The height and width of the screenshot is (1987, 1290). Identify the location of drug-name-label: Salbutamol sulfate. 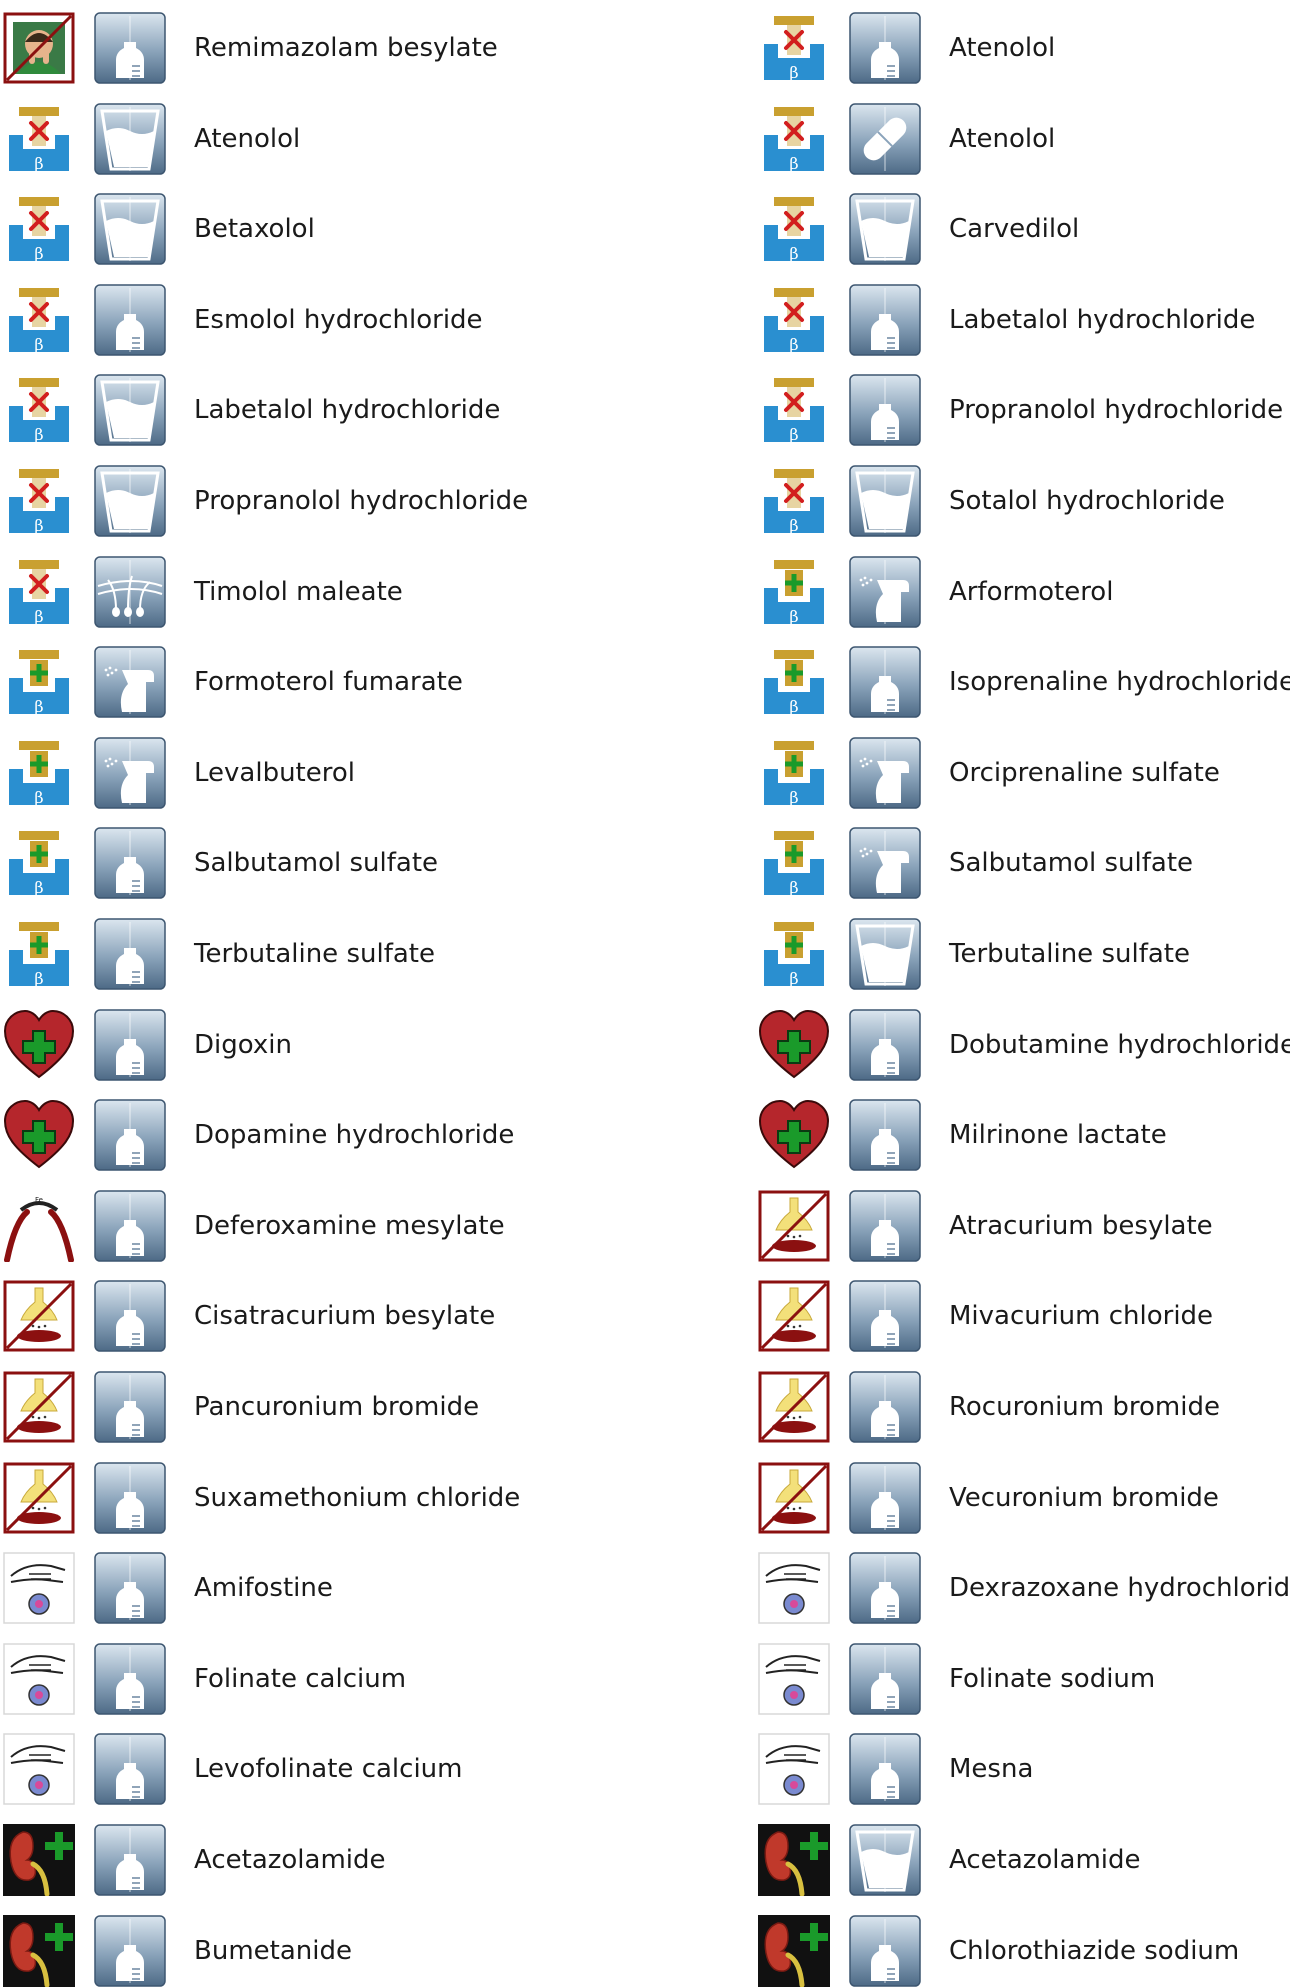
(316, 863).